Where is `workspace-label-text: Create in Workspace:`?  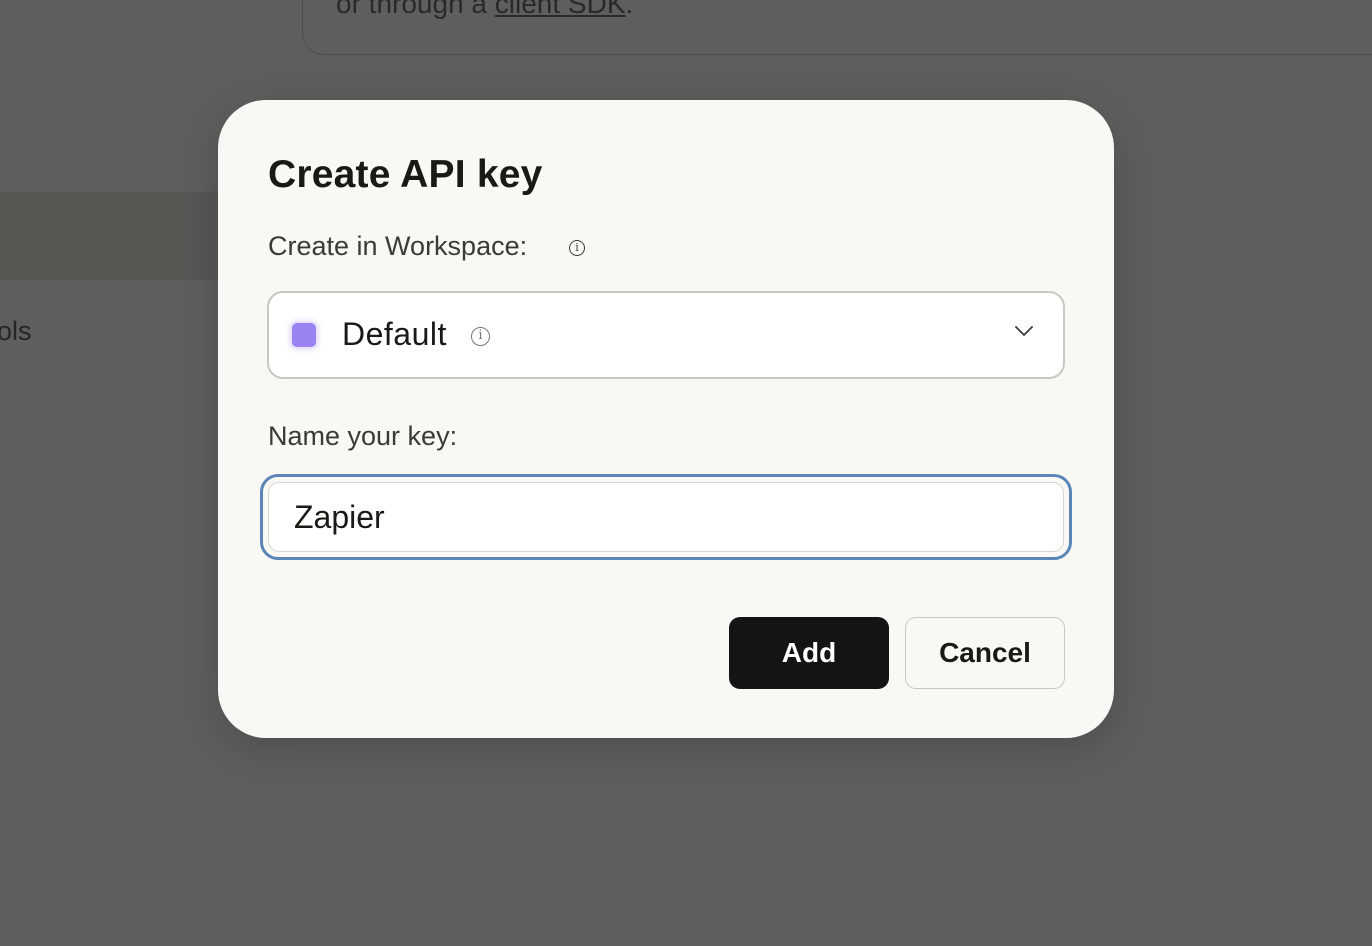 workspace-label-text: Create in Workspace: is located at coordinates (398, 246).